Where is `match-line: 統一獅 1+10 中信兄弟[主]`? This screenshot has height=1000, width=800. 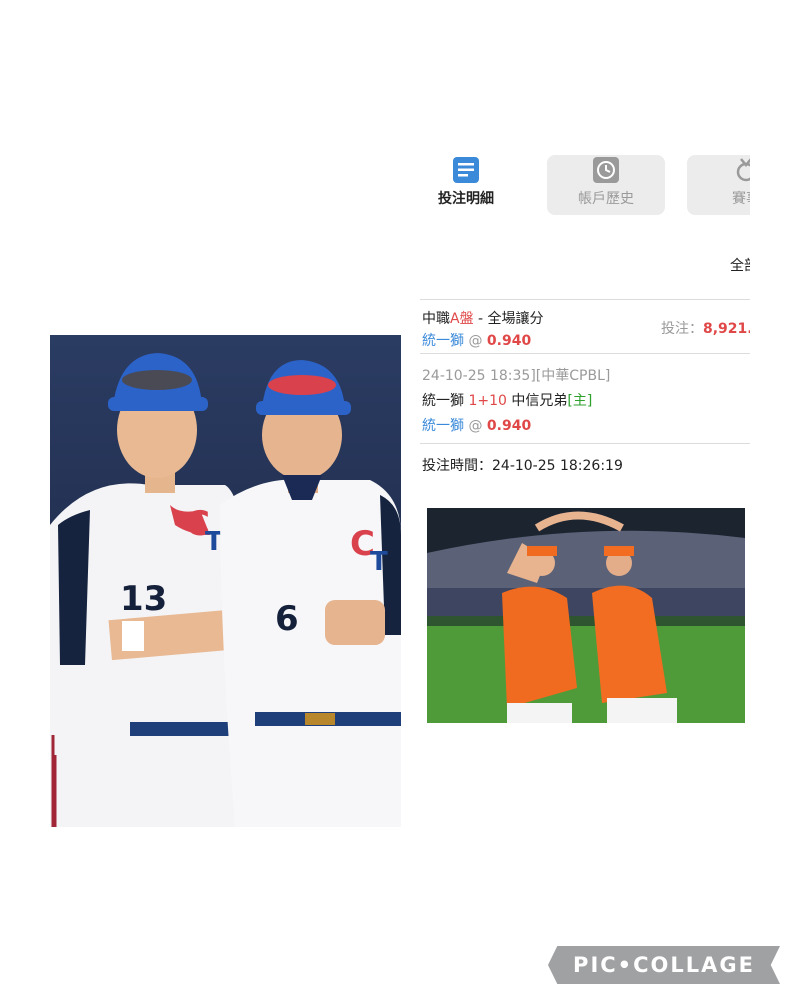
match-line: 統一獅 1+10 中信兄弟[主] is located at coordinates (507, 401).